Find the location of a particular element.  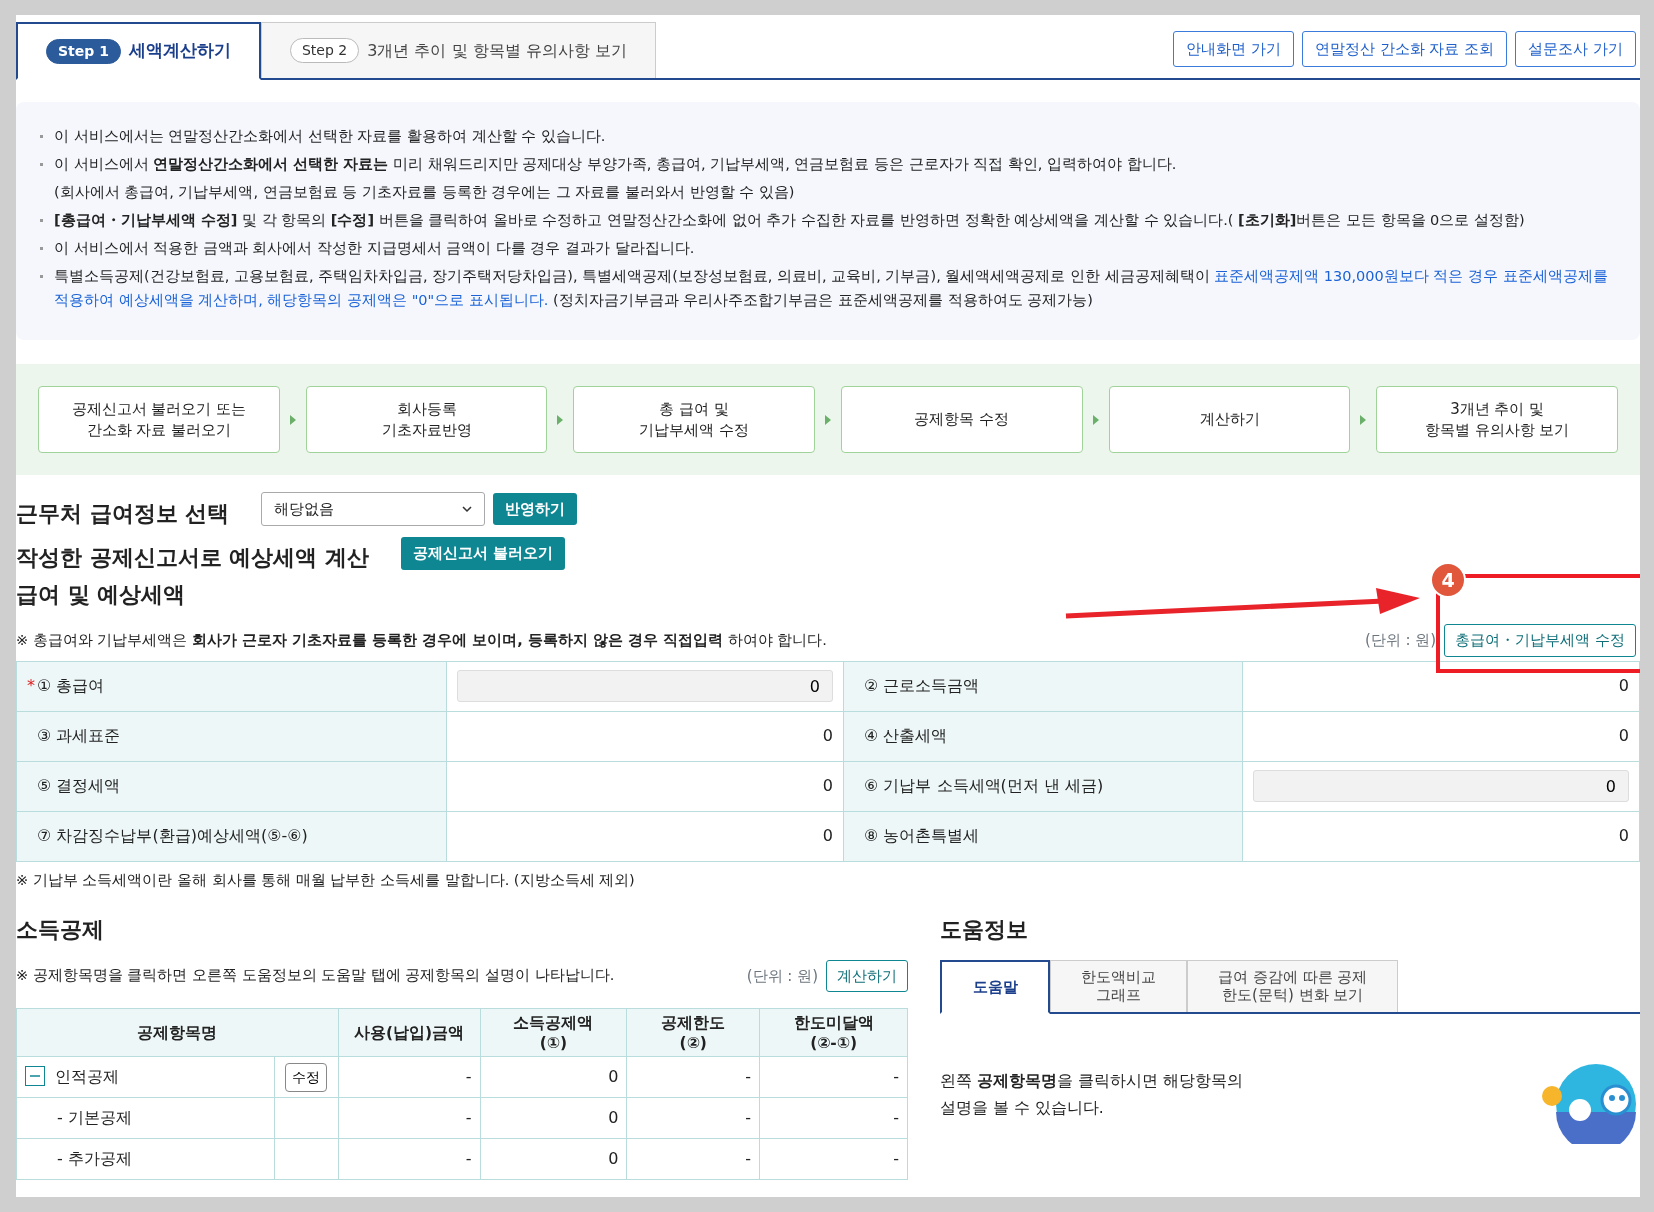

notice-text: [총급여・기납부세액 수정] 및 각 항목의 [수정] 버튼을 클릭하여 올바로 수정하고 연말정산간소화에 없어 추가 수집한 자료를 반영하면 정확한 예상세액을 계산할 수 있습니다.( [초기화]버튼은 모든 항목을 0으로 설정함) is located at coordinates (828, 220).